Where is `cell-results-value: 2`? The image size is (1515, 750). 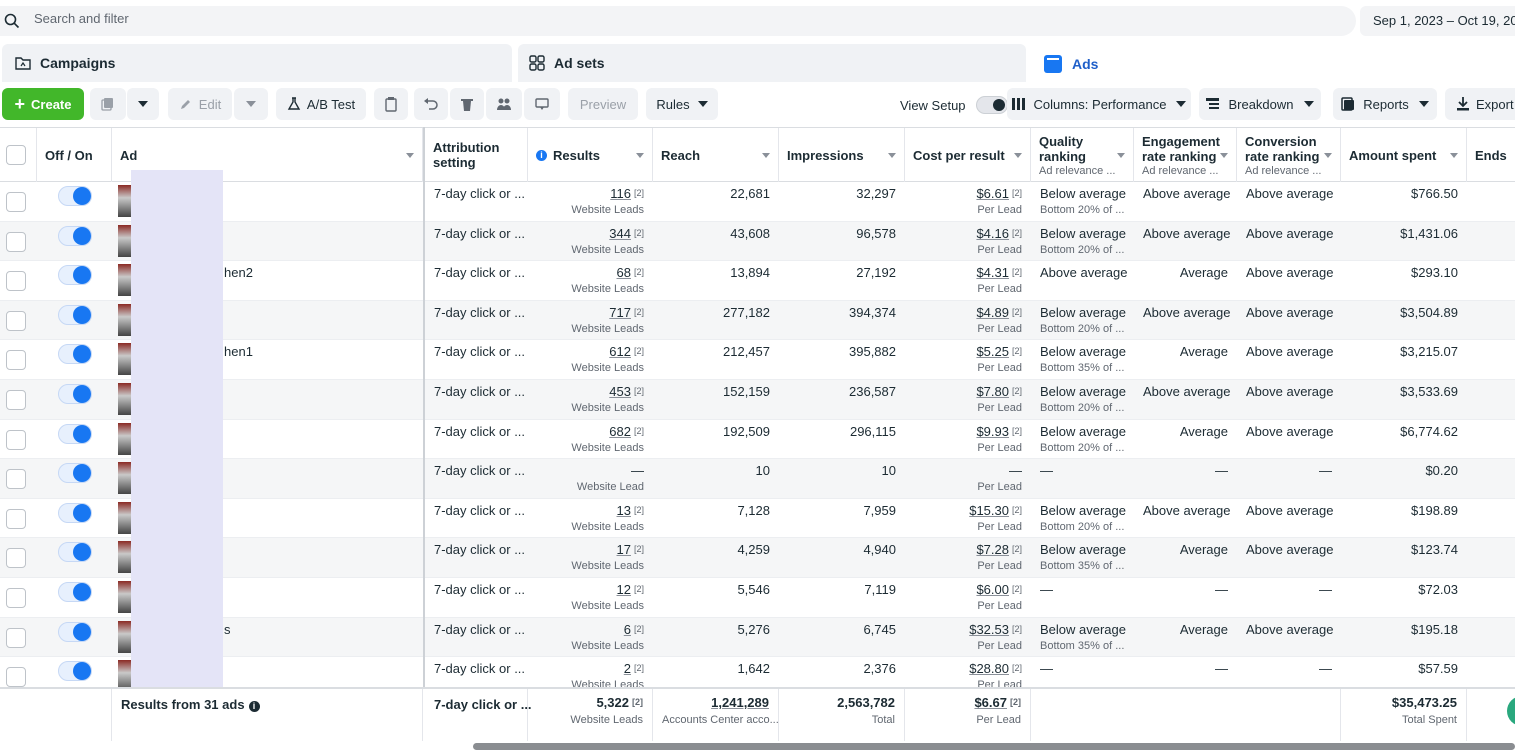
cell-results-value: 2 is located at coordinates (627, 668).